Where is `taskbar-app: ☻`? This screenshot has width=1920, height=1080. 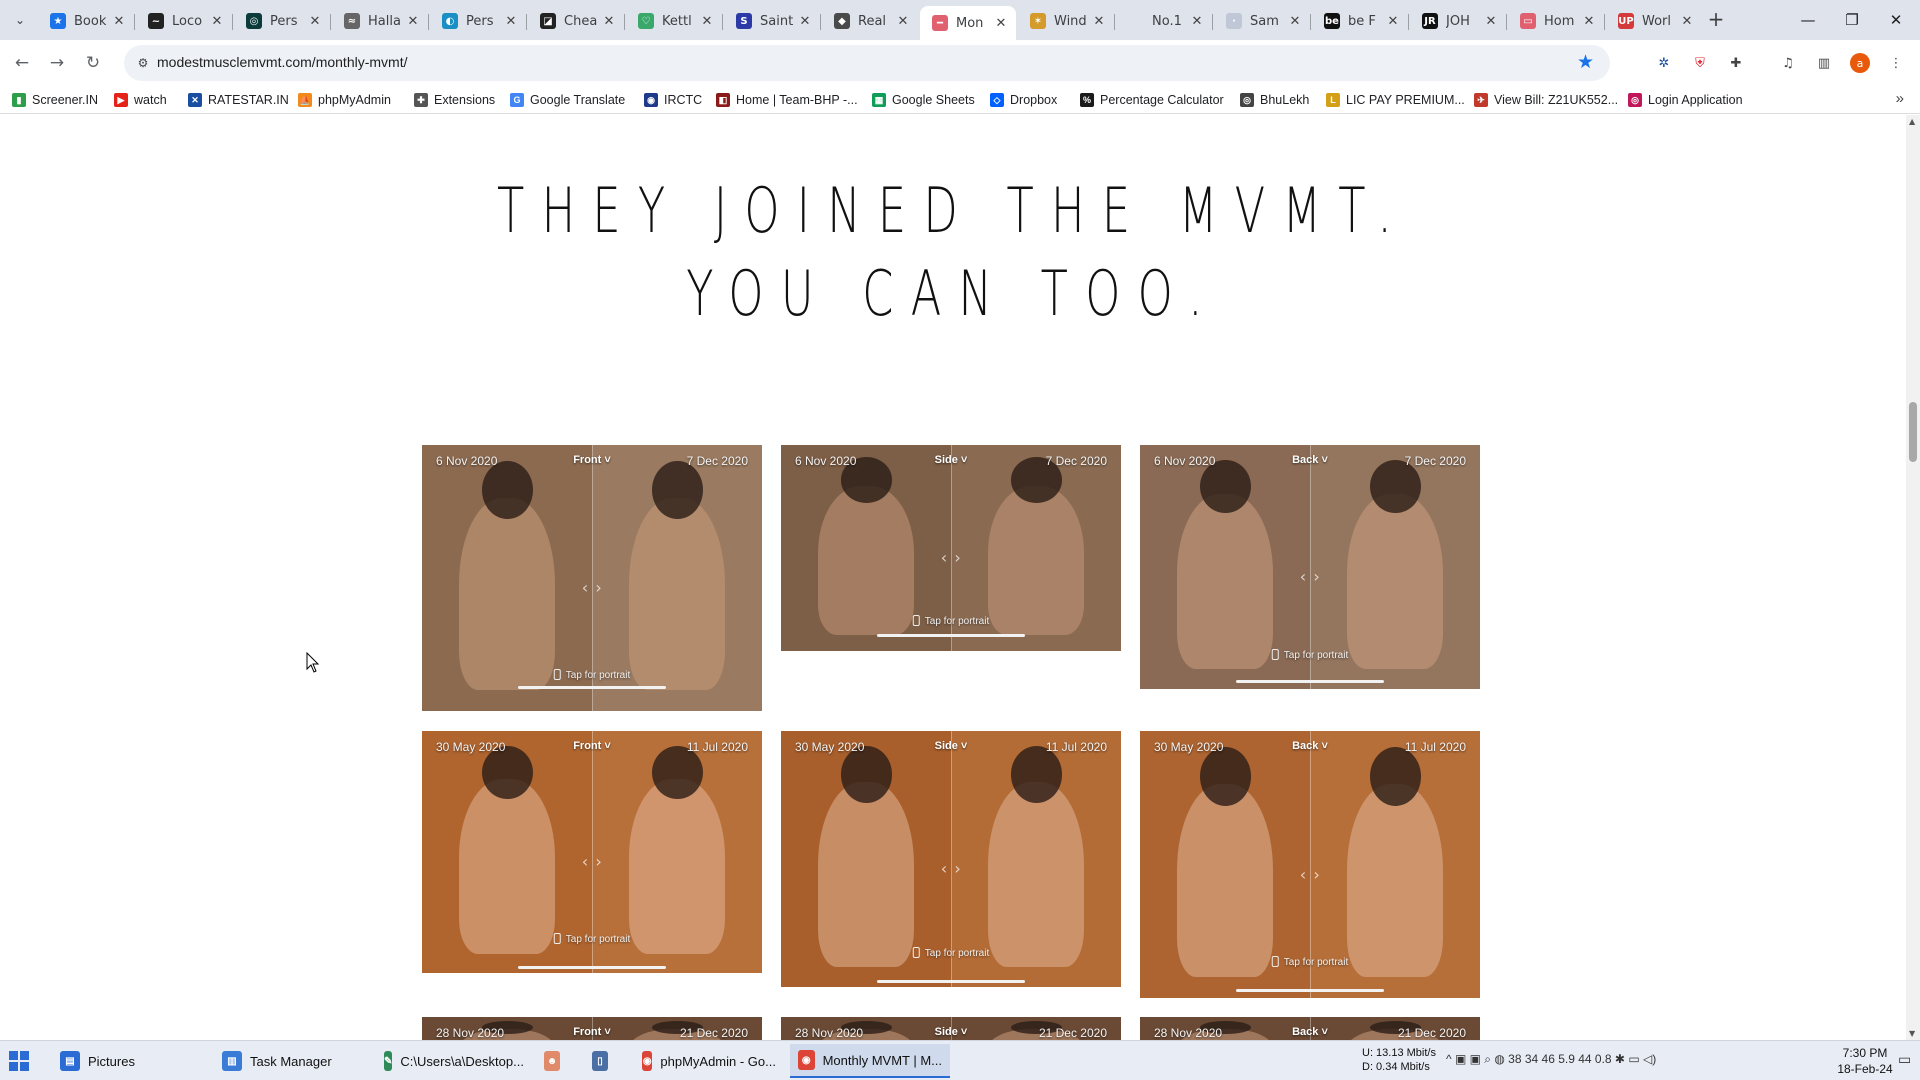
taskbar-app: ☻ is located at coordinates (556, 1061).